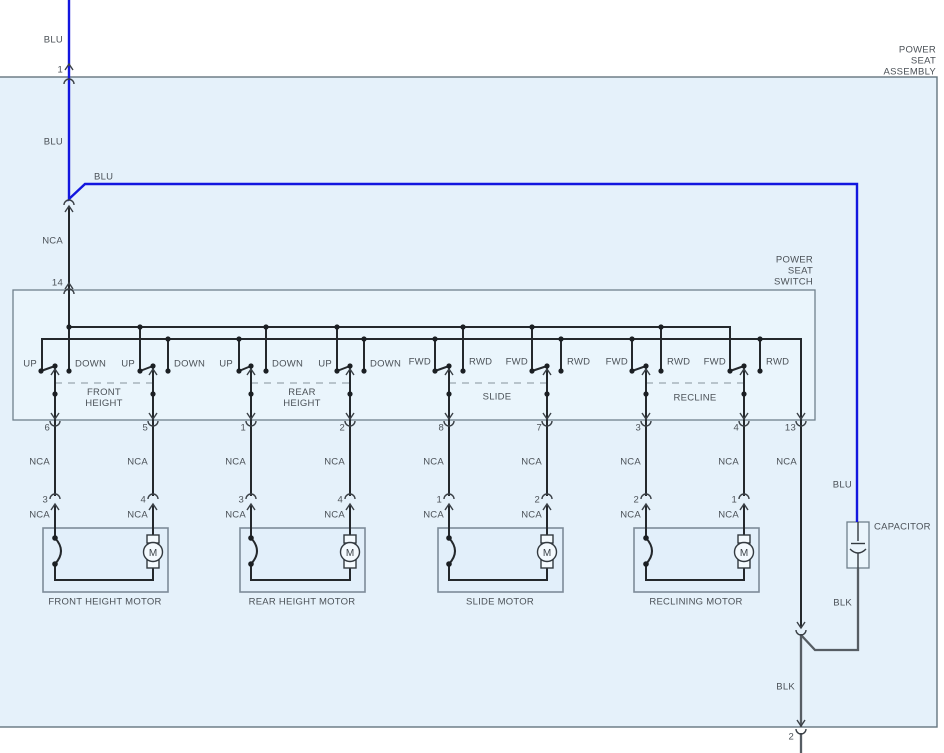 The width and height of the screenshot is (944, 753). I want to click on contact-label-fwd-1: FWD, so click(419, 362).